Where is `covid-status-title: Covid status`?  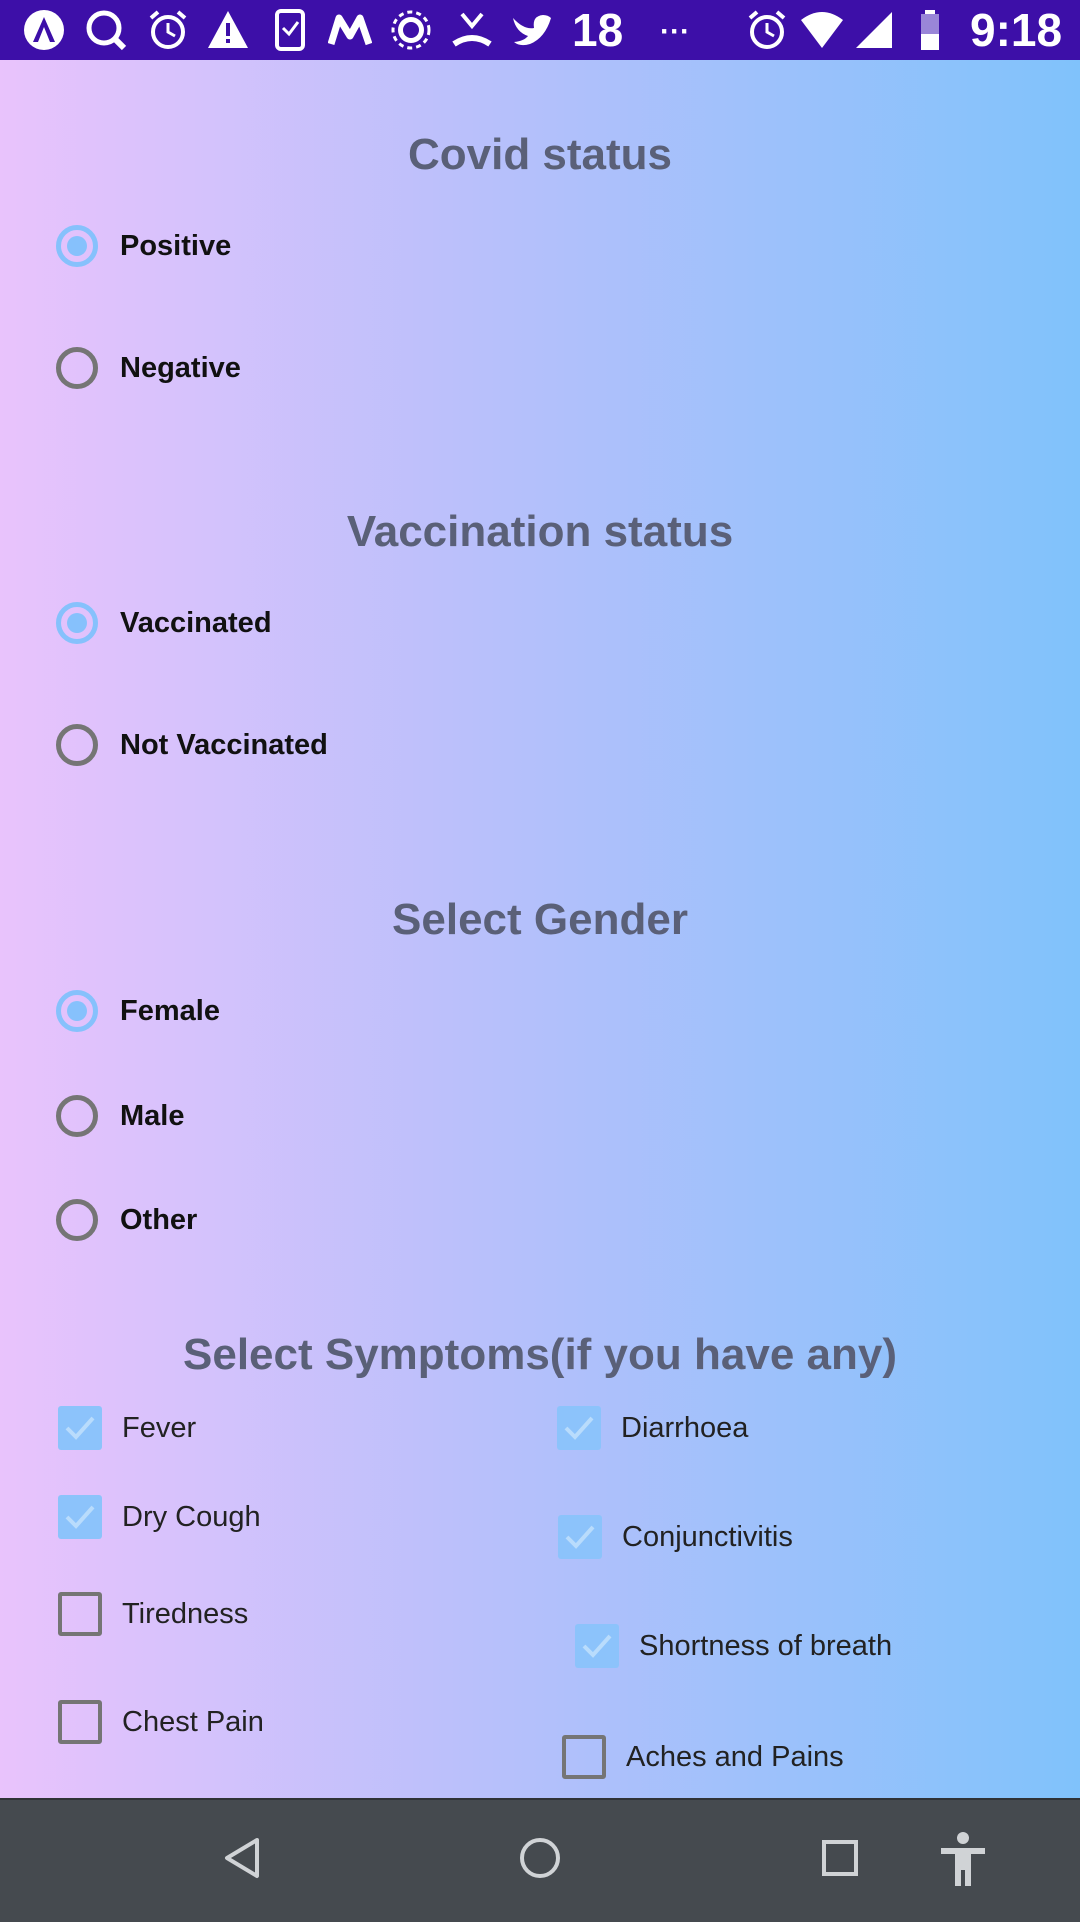
covid-status-title: Covid status is located at coordinates (540, 154).